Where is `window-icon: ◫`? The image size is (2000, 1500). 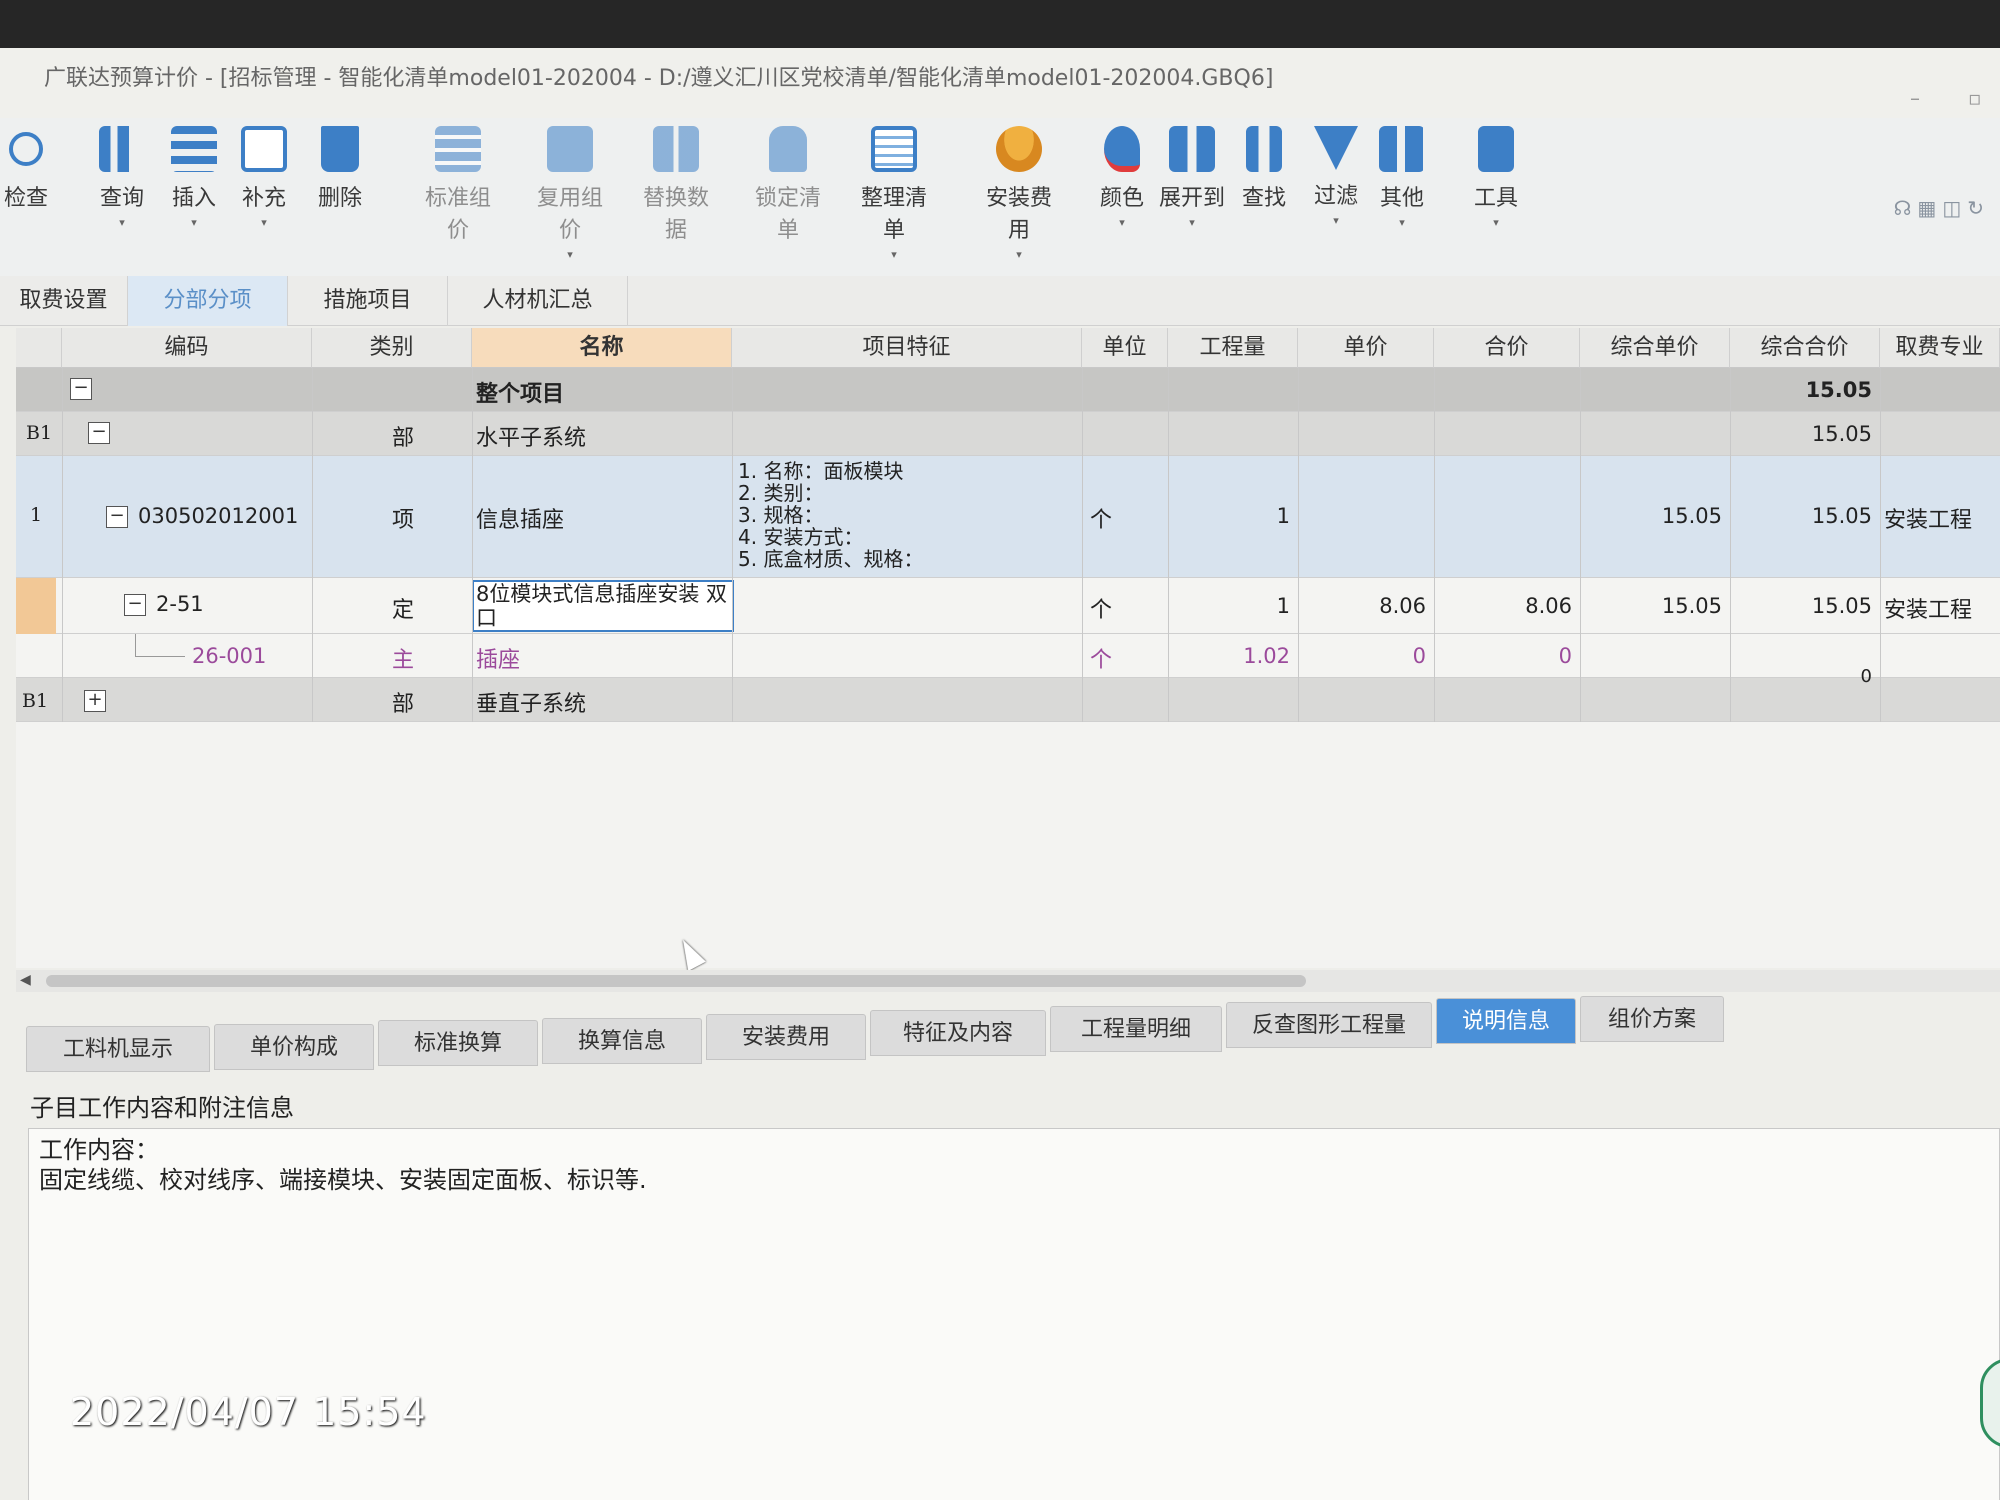 window-icon: ◫ is located at coordinates (1954, 208).